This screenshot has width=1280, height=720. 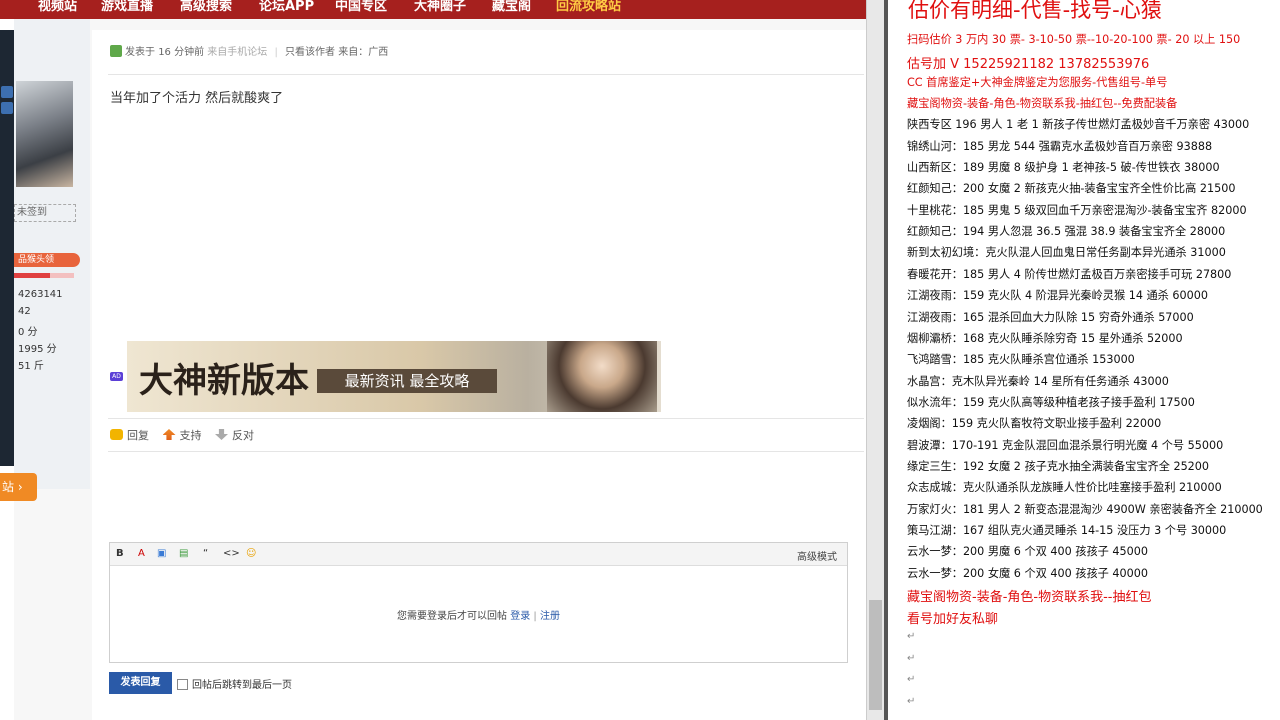 What do you see at coordinates (1050, 317) in the screenshot?
I see `document-line: 江湖夜雨：165 混杀回血大力队除 15 穷奇外通杀 57000` at bounding box center [1050, 317].